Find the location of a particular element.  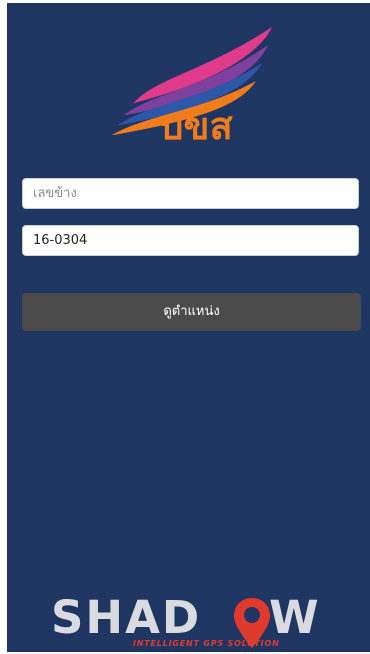

plate-number-input is located at coordinates (190, 193).